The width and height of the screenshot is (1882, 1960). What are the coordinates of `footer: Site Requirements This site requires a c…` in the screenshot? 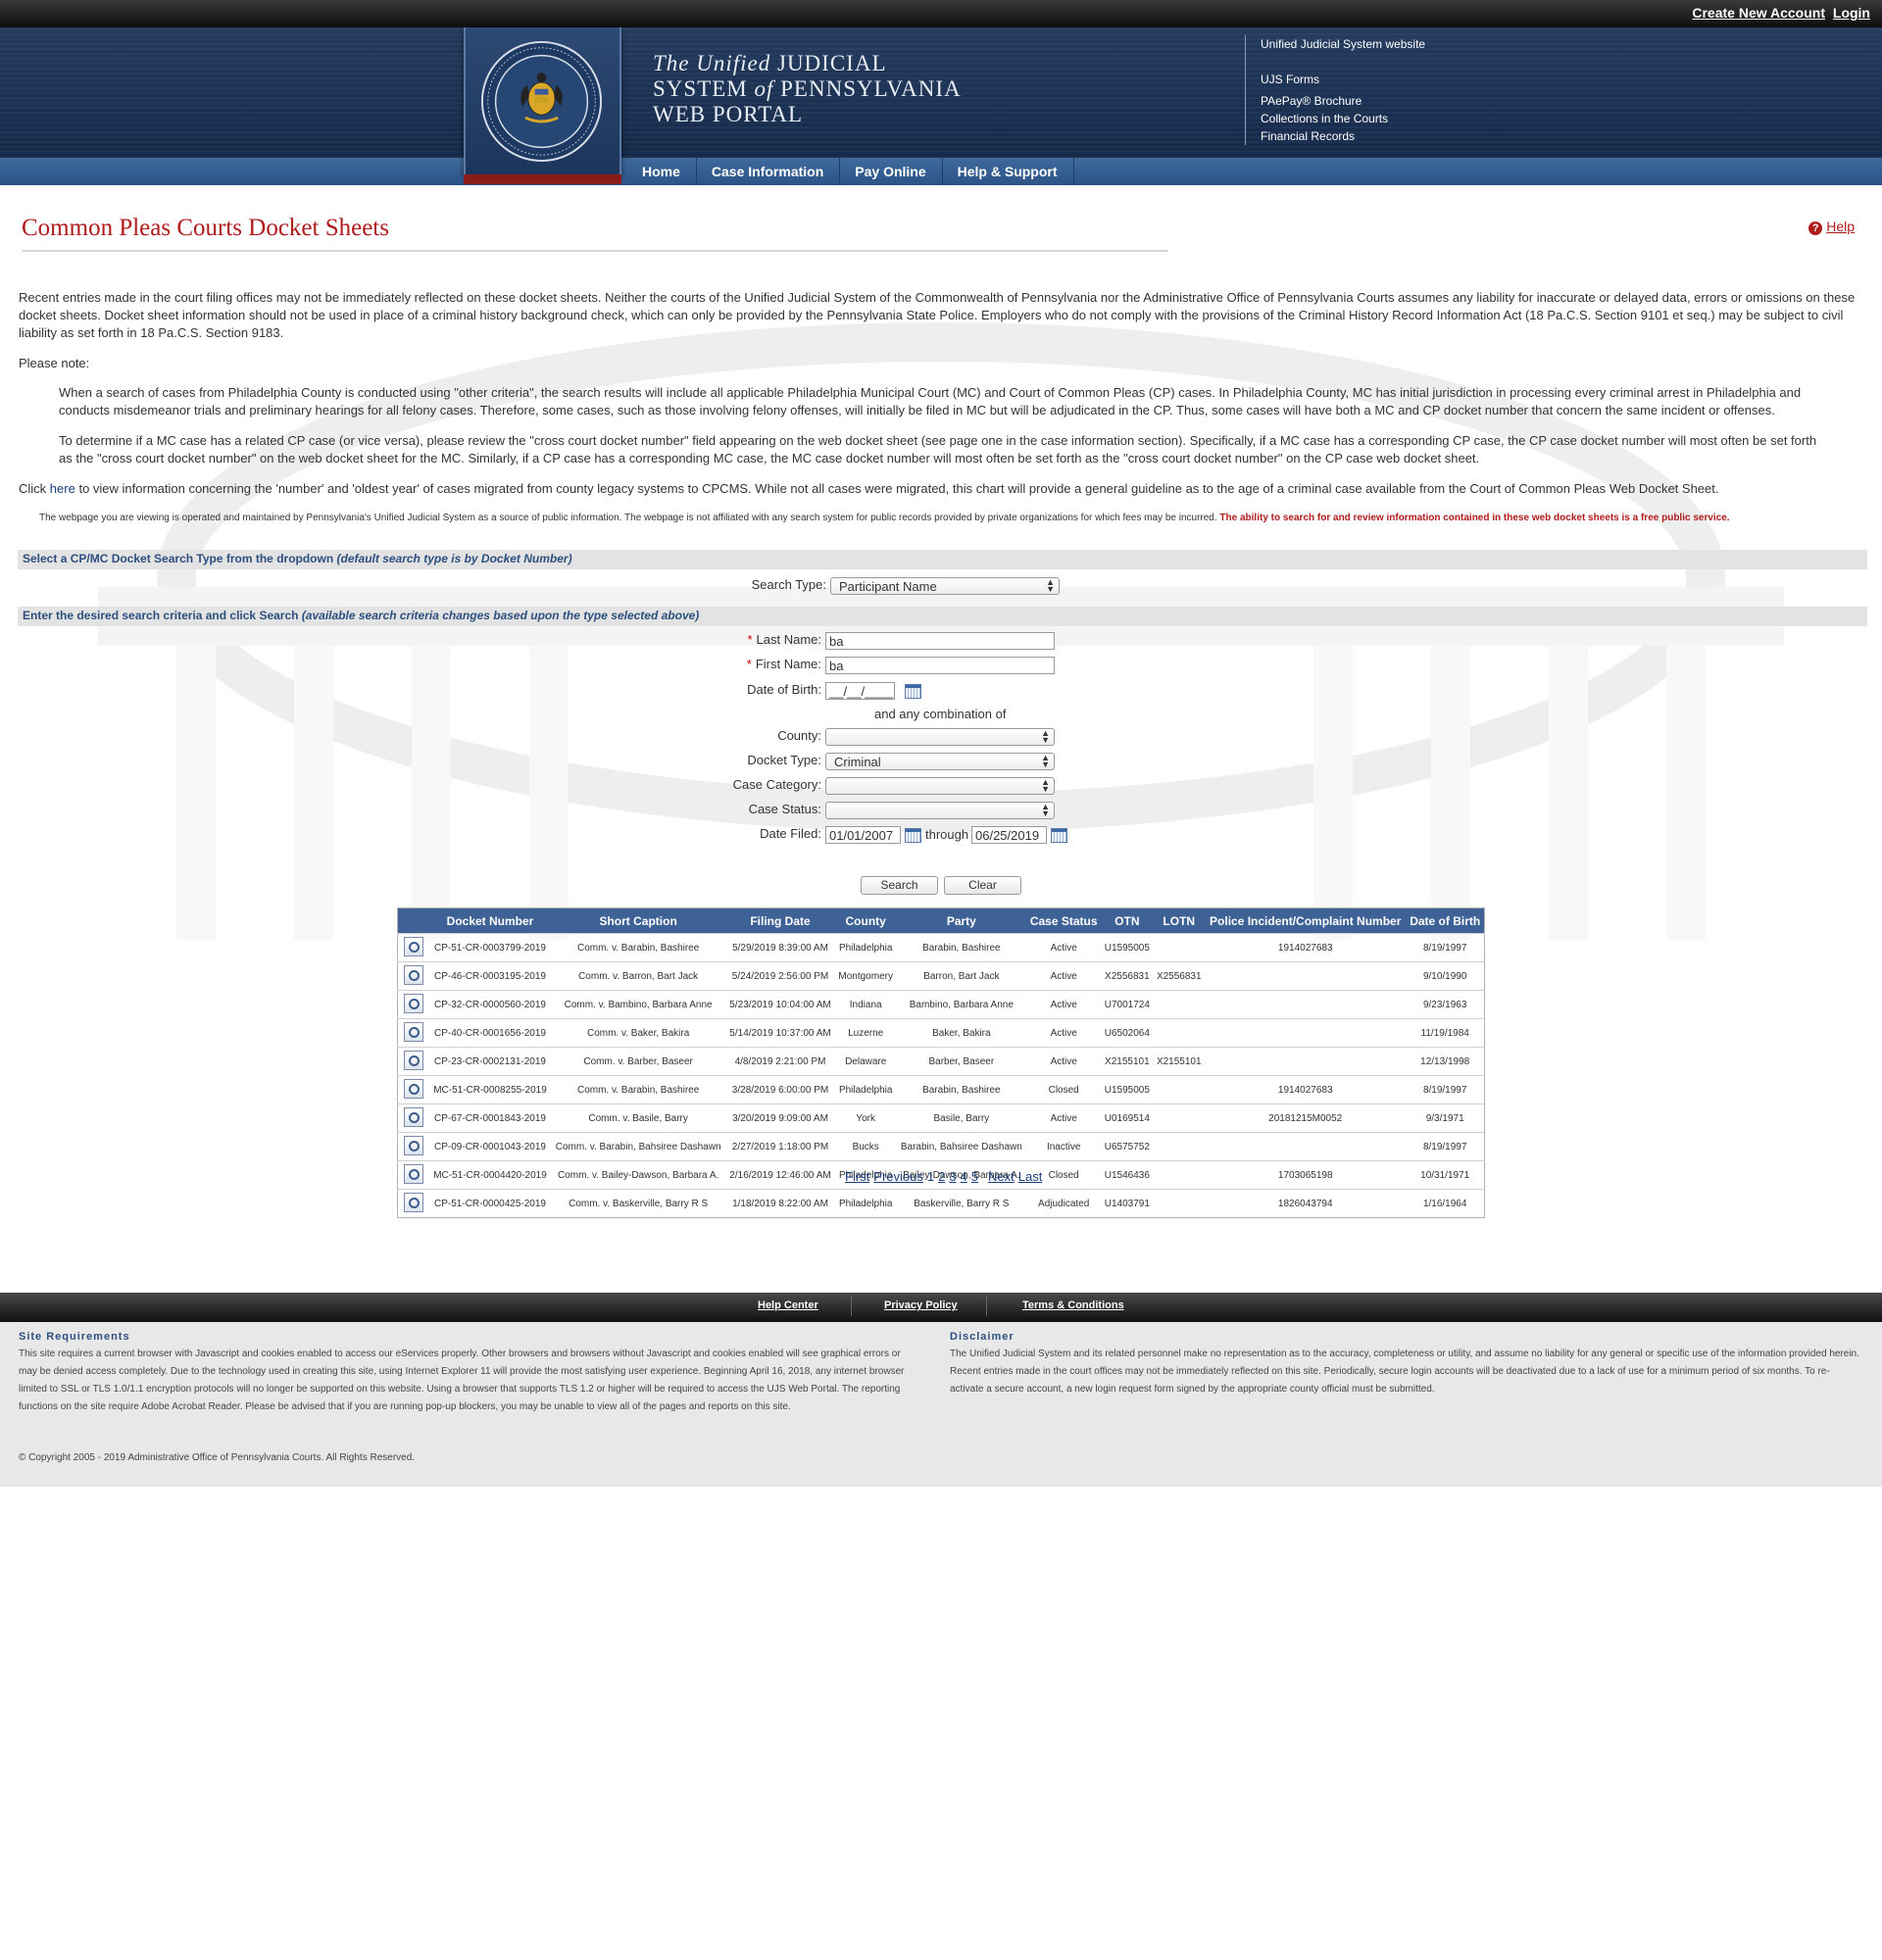 It's located at (941, 1404).